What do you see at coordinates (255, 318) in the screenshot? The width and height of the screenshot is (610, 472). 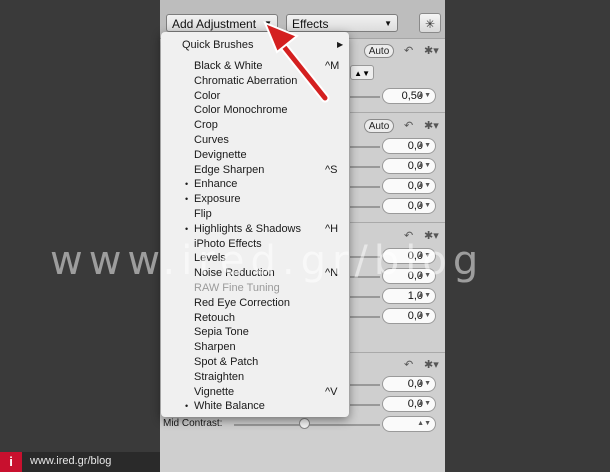 I see `menu-item: Retouch` at bounding box center [255, 318].